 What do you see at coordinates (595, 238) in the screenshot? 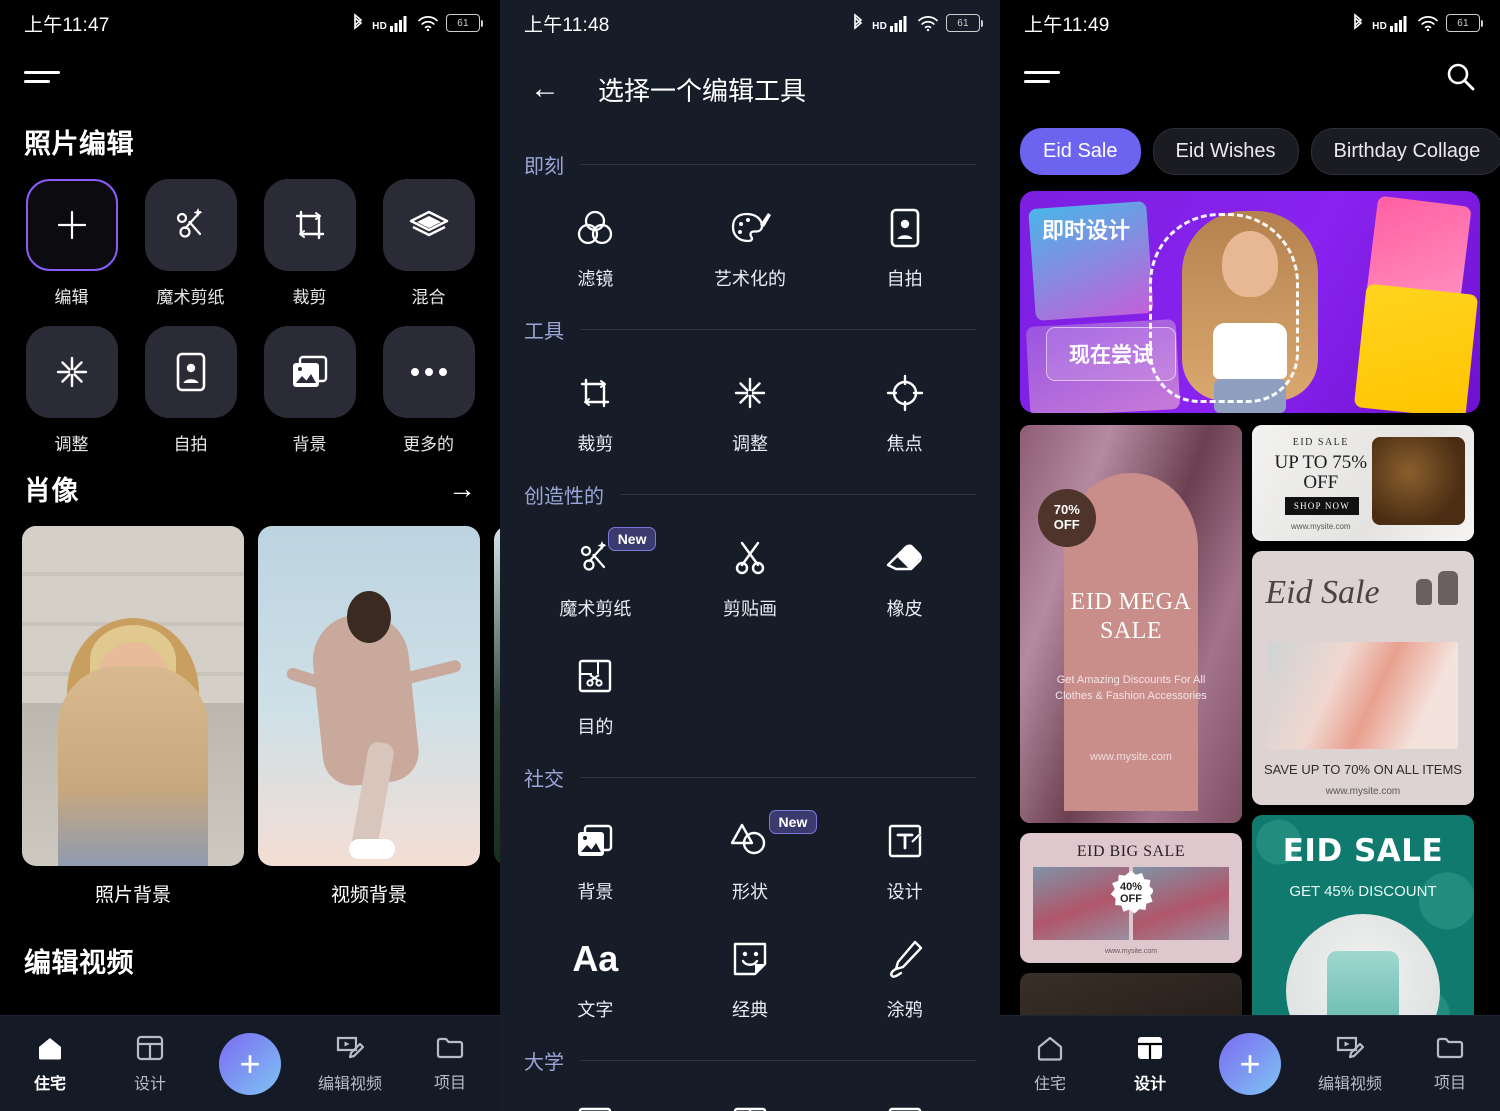
I see `tool-filters: 滤镜` at bounding box center [595, 238].